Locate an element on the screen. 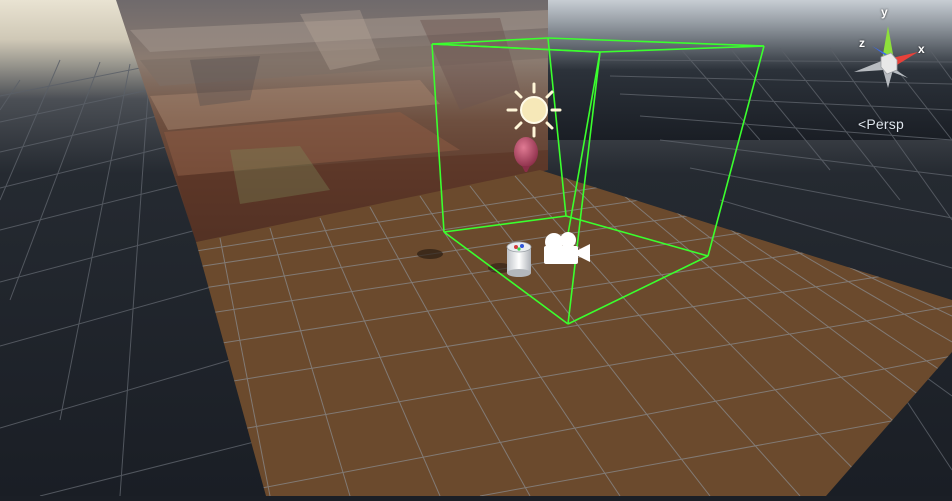 The image size is (952, 501). gizmo-z-label: z is located at coordinates (862, 43).